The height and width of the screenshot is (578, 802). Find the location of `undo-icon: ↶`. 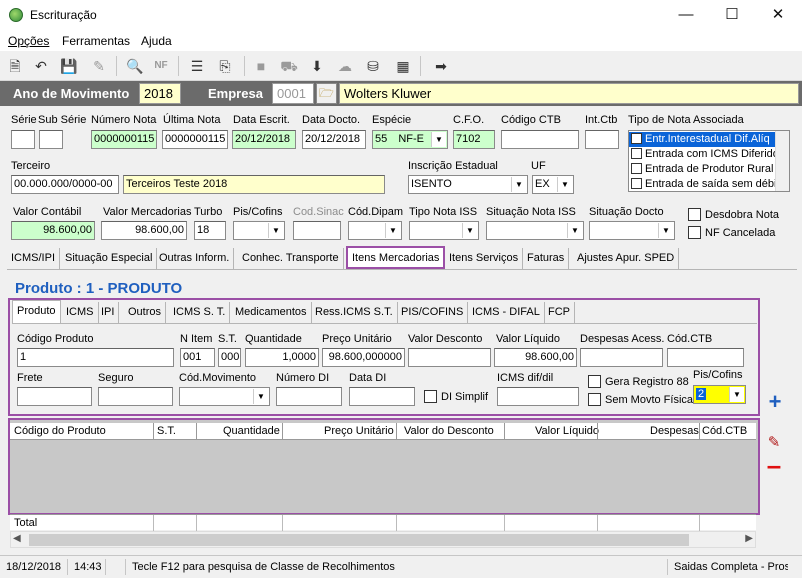

undo-icon: ↶ is located at coordinates (41, 66).